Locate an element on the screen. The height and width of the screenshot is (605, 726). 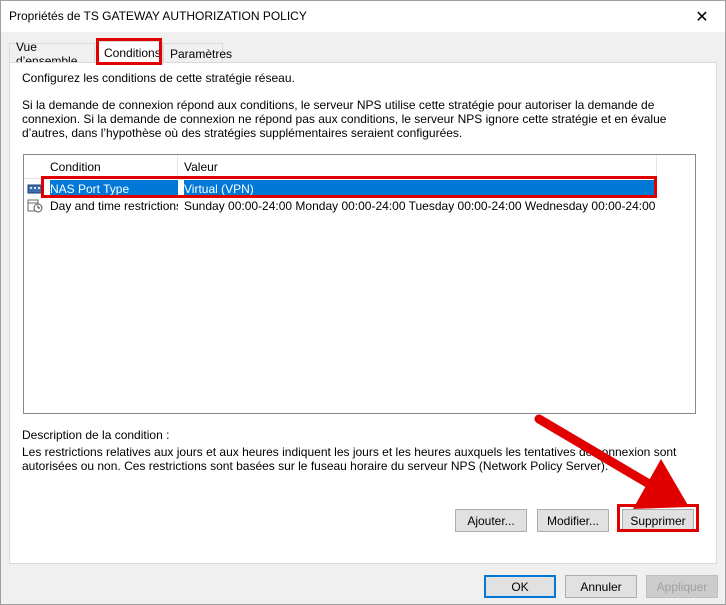
ok-button: OK is located at coordinates (520, 586).